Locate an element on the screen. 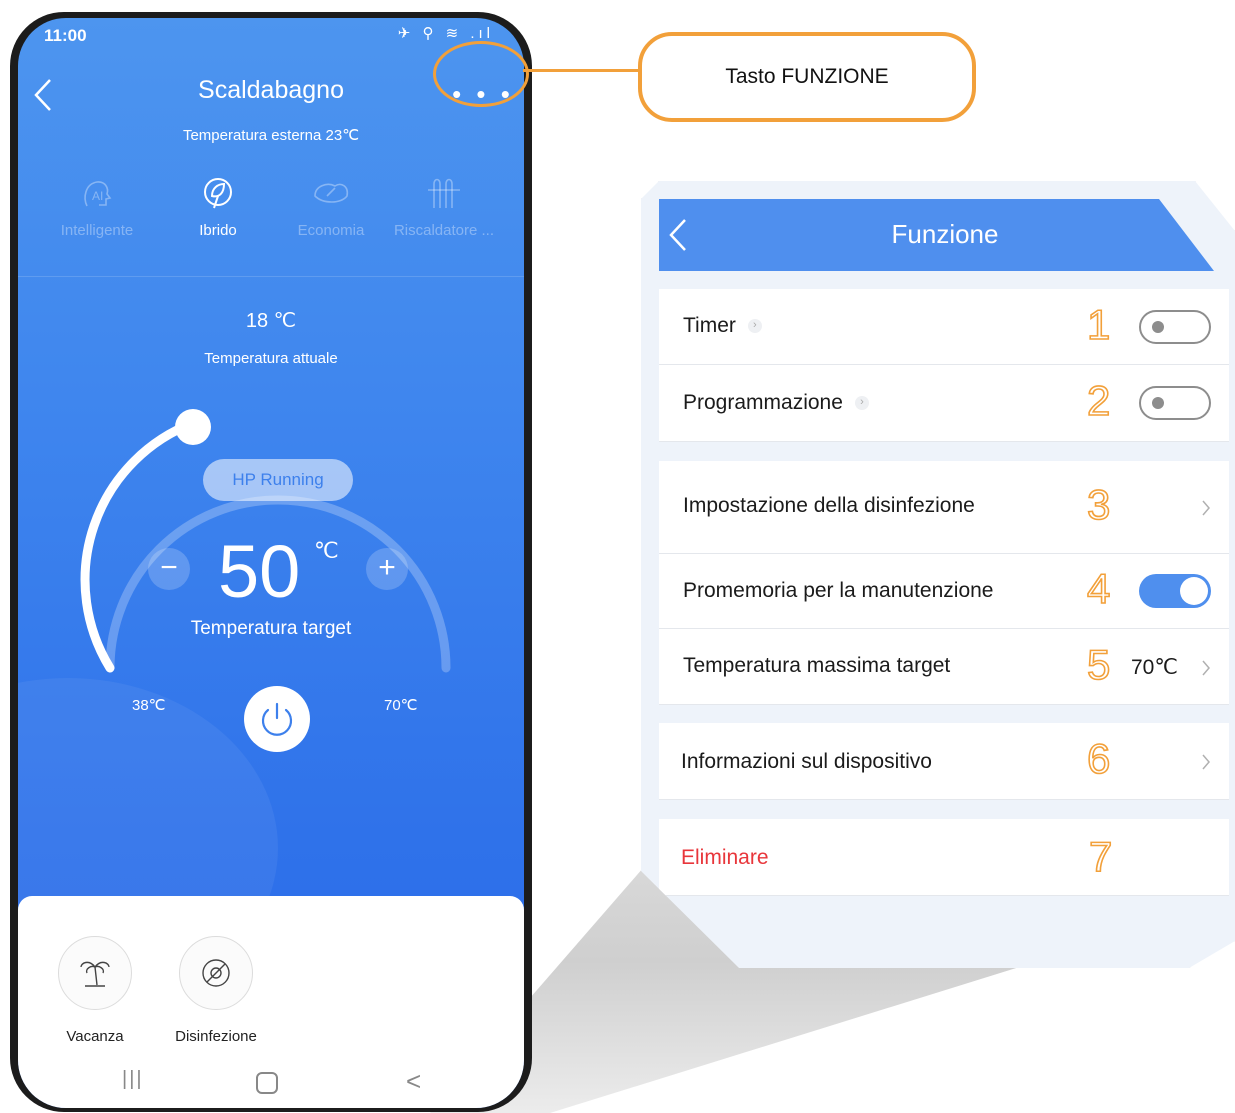  ai-head-icon: AI is located at coordinates (98, 194).